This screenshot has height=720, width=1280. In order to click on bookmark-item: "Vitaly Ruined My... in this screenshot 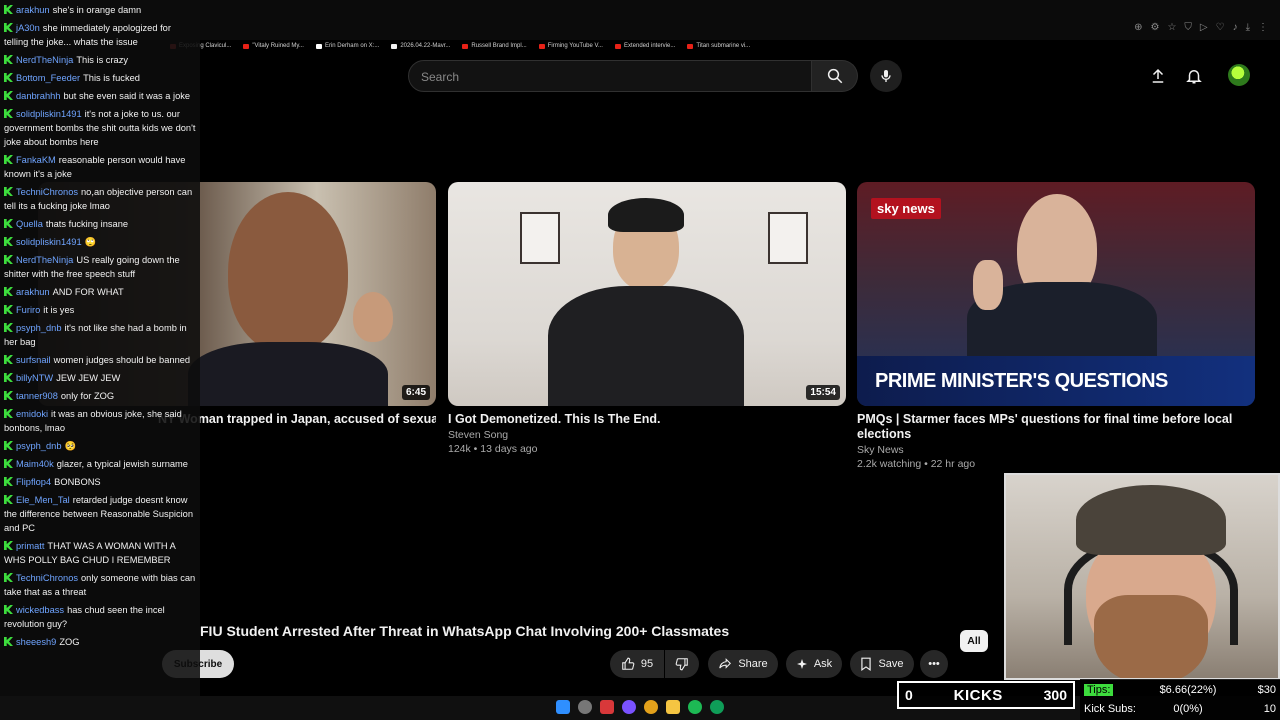, I will do `click(273, 46)`.